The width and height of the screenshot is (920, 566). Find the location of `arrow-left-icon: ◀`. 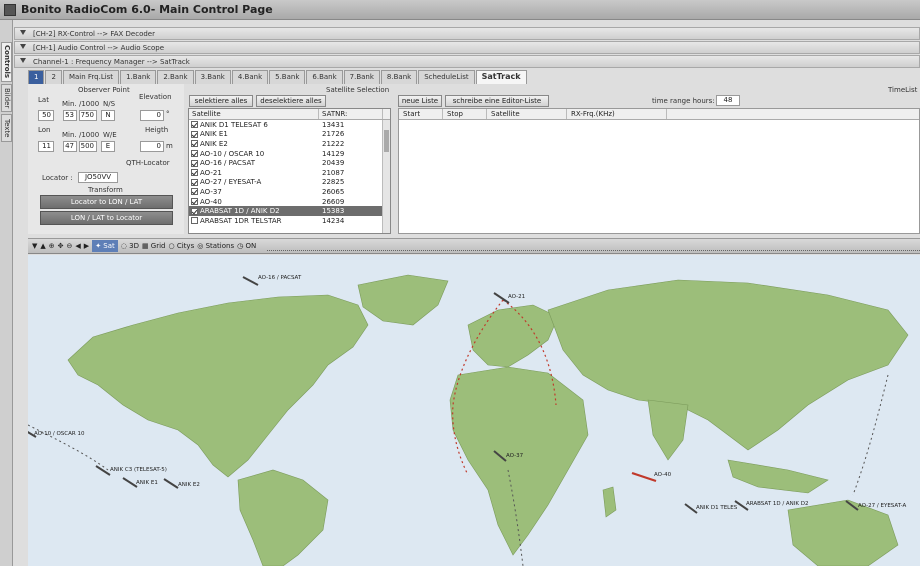

arrow-left-icon: ◀ is located at coordinates (77, 246).